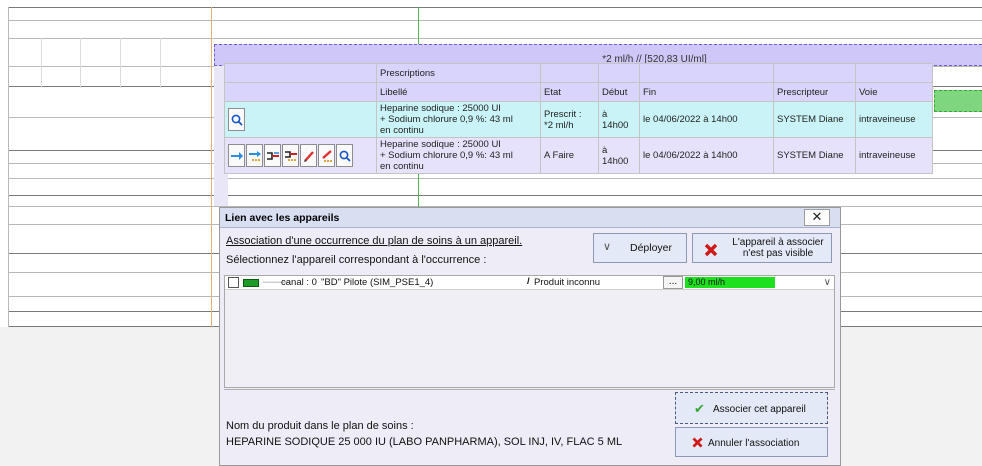 Image resolution: width=982 pixels, height=466 pixels. I want to click on device-canal: canal : 0, so click(299, 282).